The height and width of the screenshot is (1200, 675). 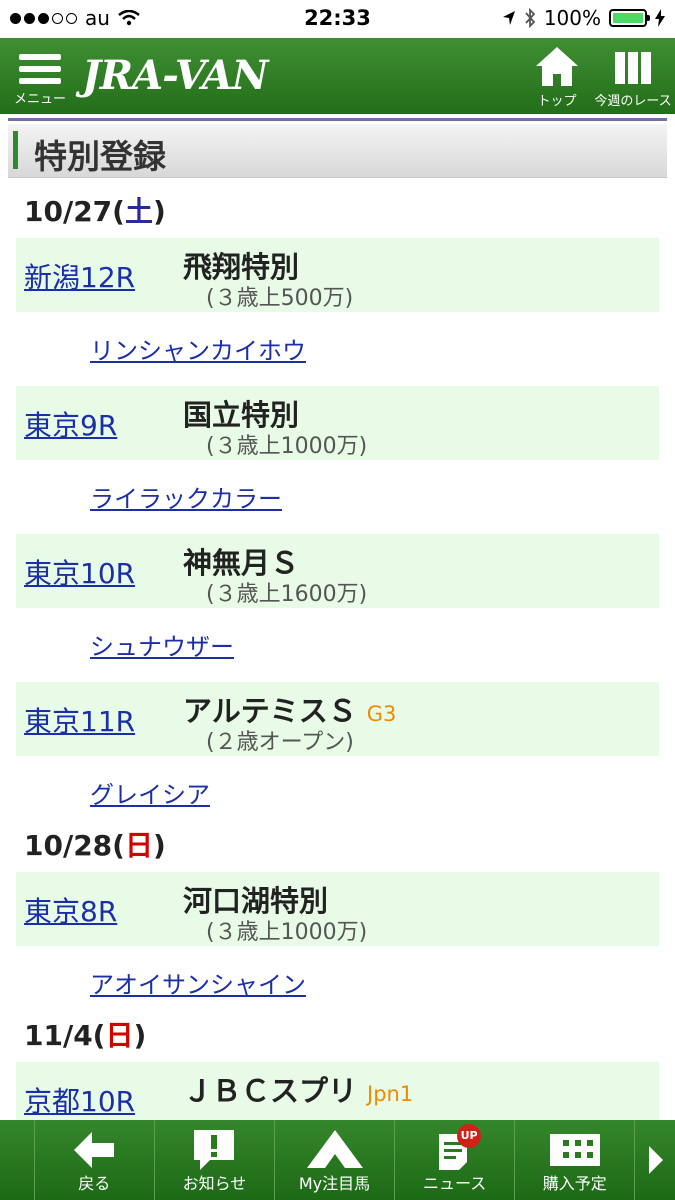 What do you see at coordinates (79, 276) in the screenshot?
I see `race-number-link: 新潟12R` at bounding box center [79, 276].